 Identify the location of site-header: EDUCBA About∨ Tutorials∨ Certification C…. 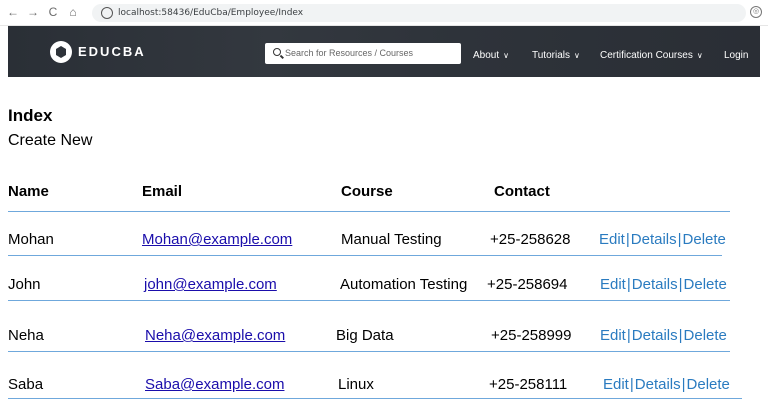
(384, 51).